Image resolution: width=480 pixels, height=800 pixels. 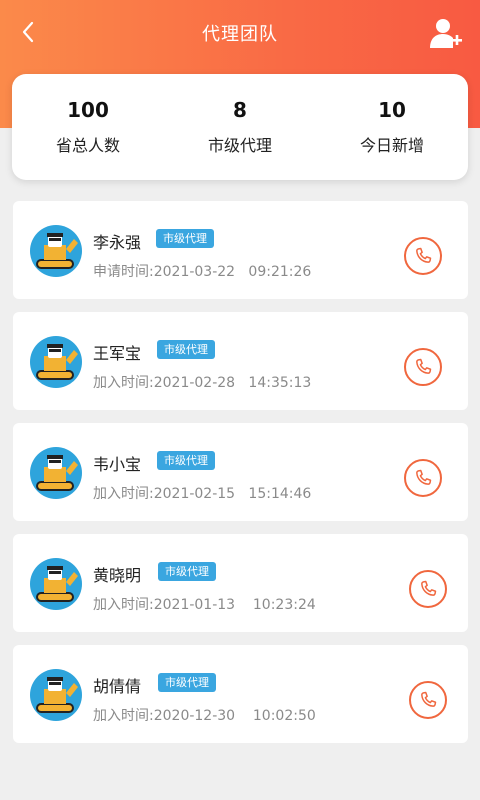 What do you see at coordinates (392, 110) in the screenshot?
I see `stat-value: 10` at bounding box center [392, 110].